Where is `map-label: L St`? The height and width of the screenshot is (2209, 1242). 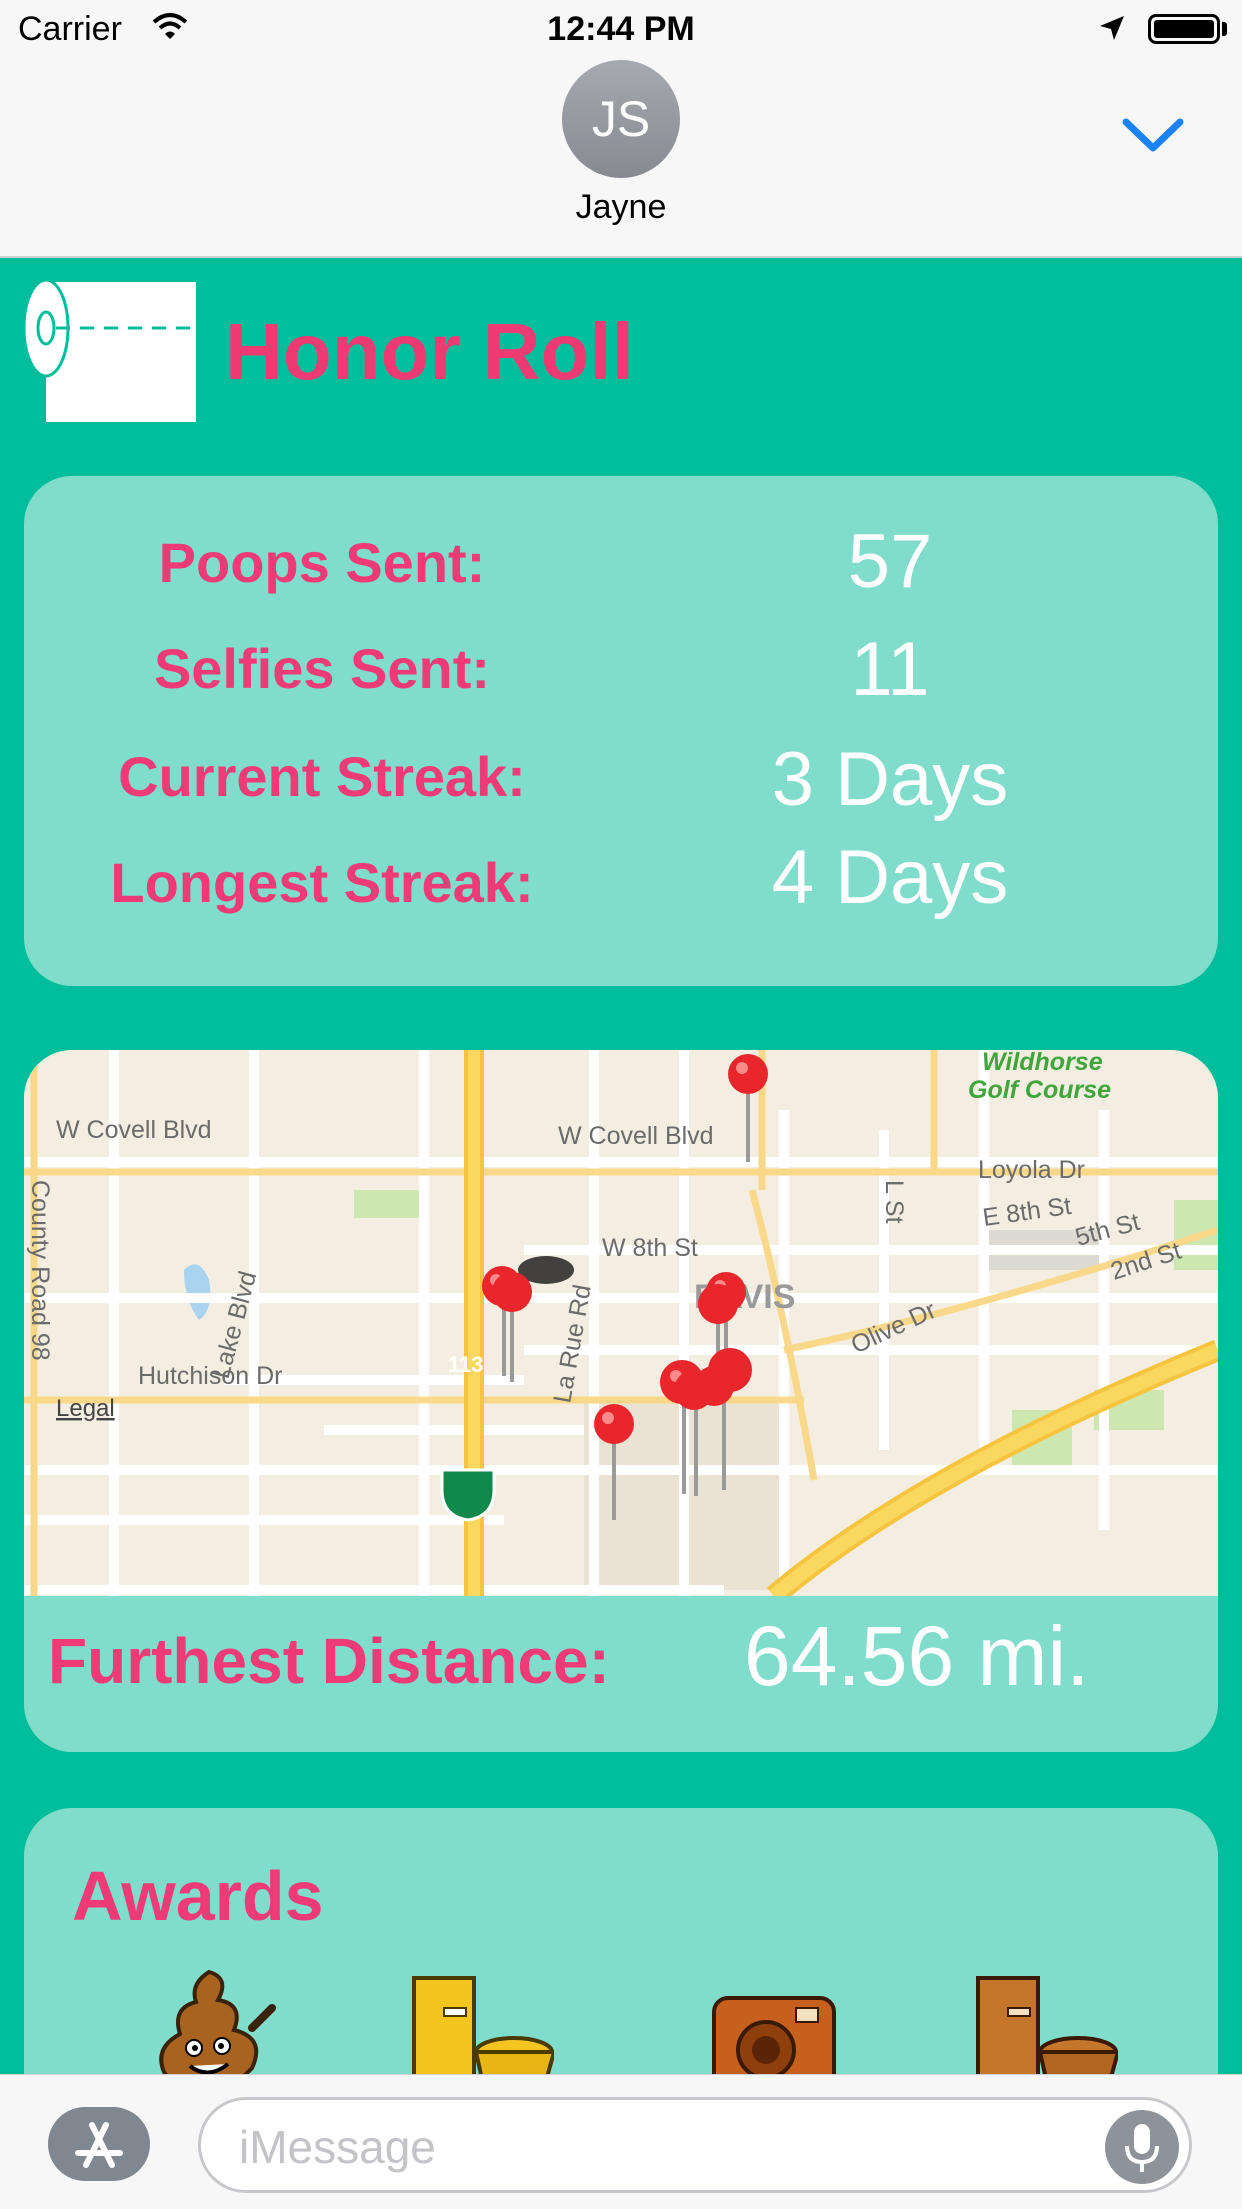
map-label: L St is located at coordinates (894, 1202).